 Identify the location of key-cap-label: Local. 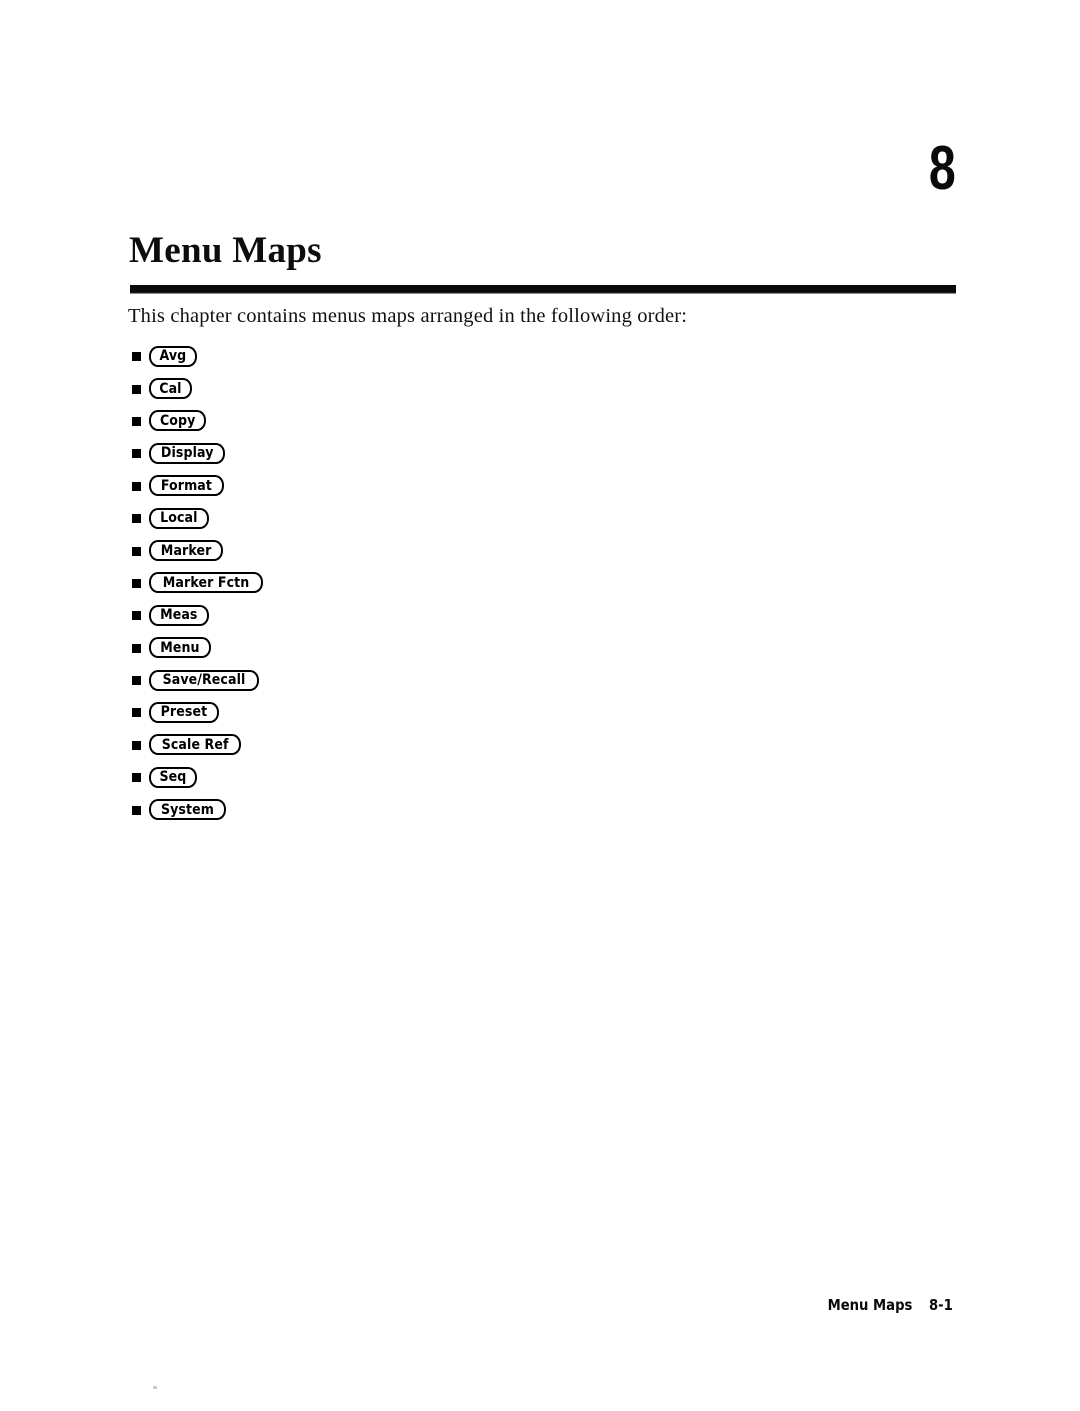
(179, 518).